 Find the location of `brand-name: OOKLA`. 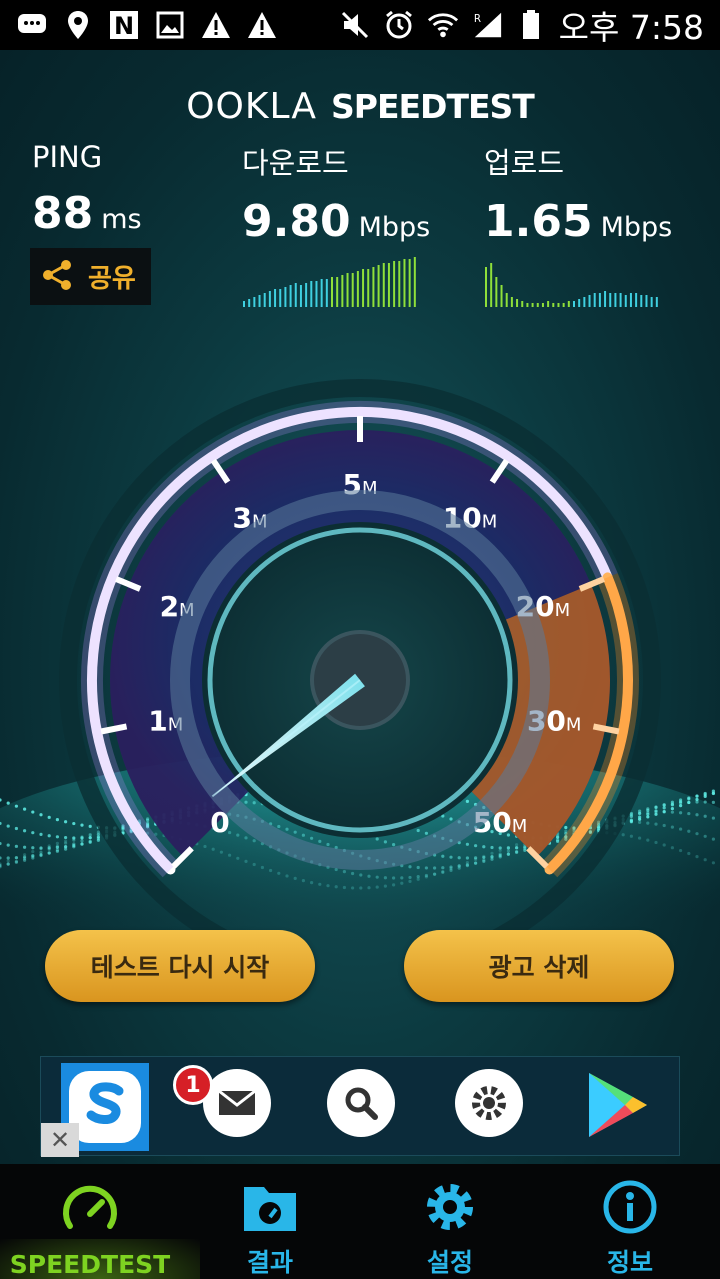

brand-name: OOKLA is located at coordinates (252, 106).